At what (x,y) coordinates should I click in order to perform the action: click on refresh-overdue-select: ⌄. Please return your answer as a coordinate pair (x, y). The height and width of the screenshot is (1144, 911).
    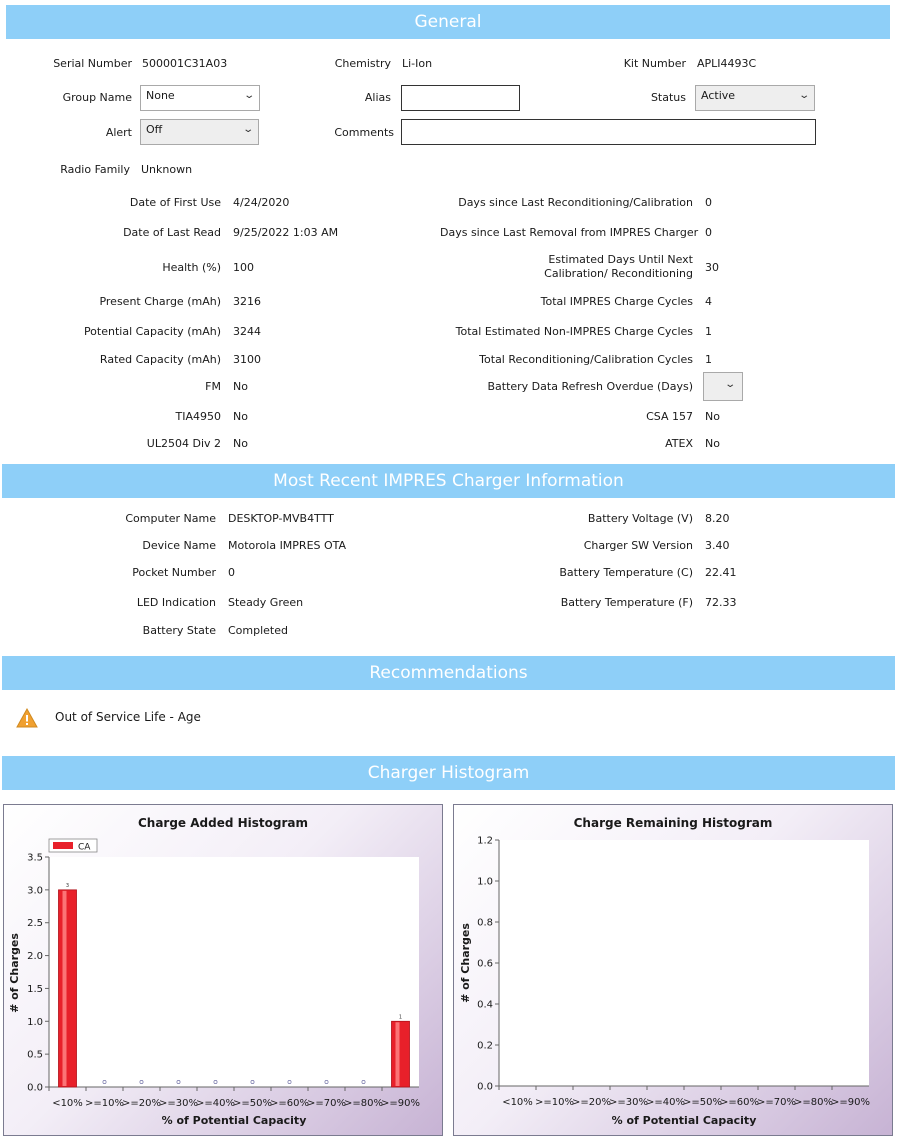
    Looking at the image, I should click on (723, 386).